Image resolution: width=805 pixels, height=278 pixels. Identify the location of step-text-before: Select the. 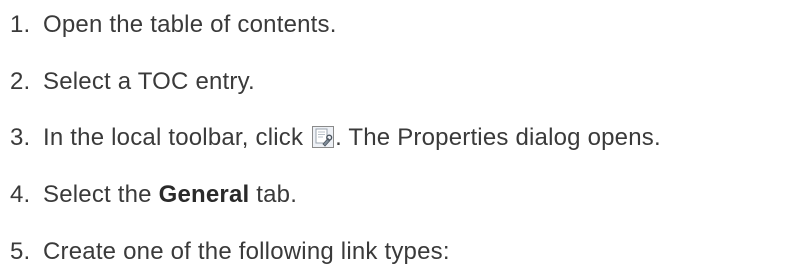
(101, 194).